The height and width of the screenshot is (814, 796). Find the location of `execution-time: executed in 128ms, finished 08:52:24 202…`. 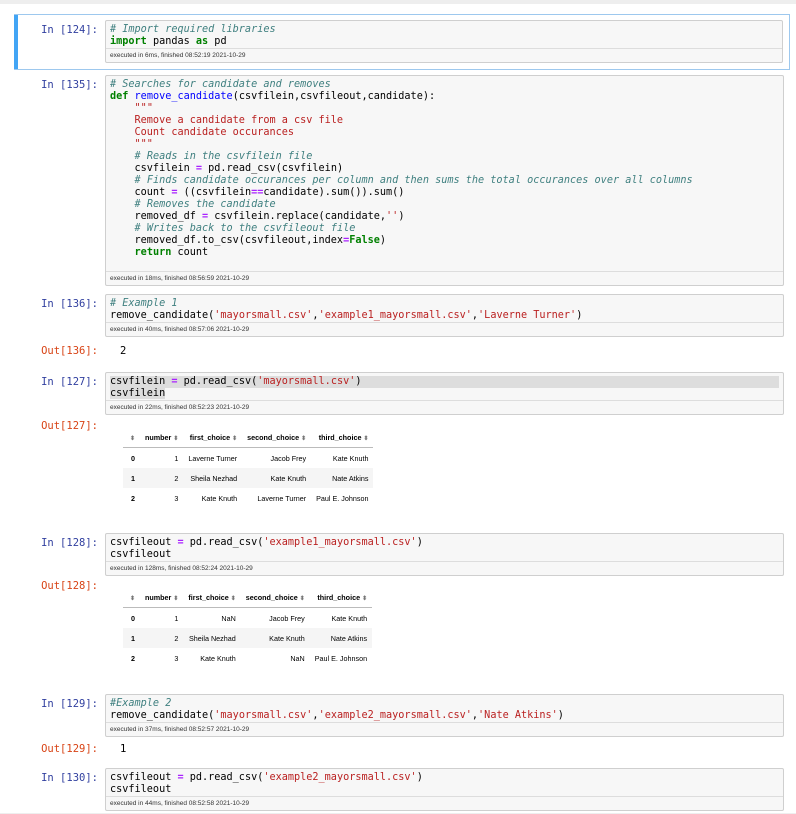

execution-time: executed in 128ms, finished 08:52:24 202… is located at coordinates (444, 568).